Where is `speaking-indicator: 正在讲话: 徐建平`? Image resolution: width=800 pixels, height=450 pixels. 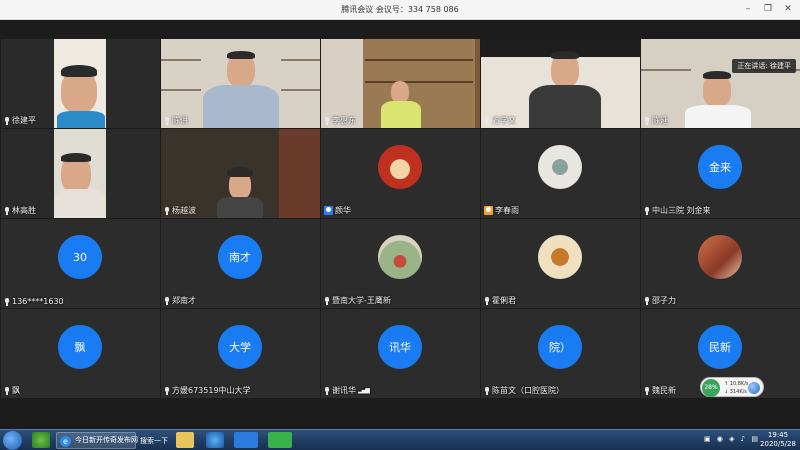 speaking-indicator: 正在讲话: 徐建平 is located at coordinates (764, 66).